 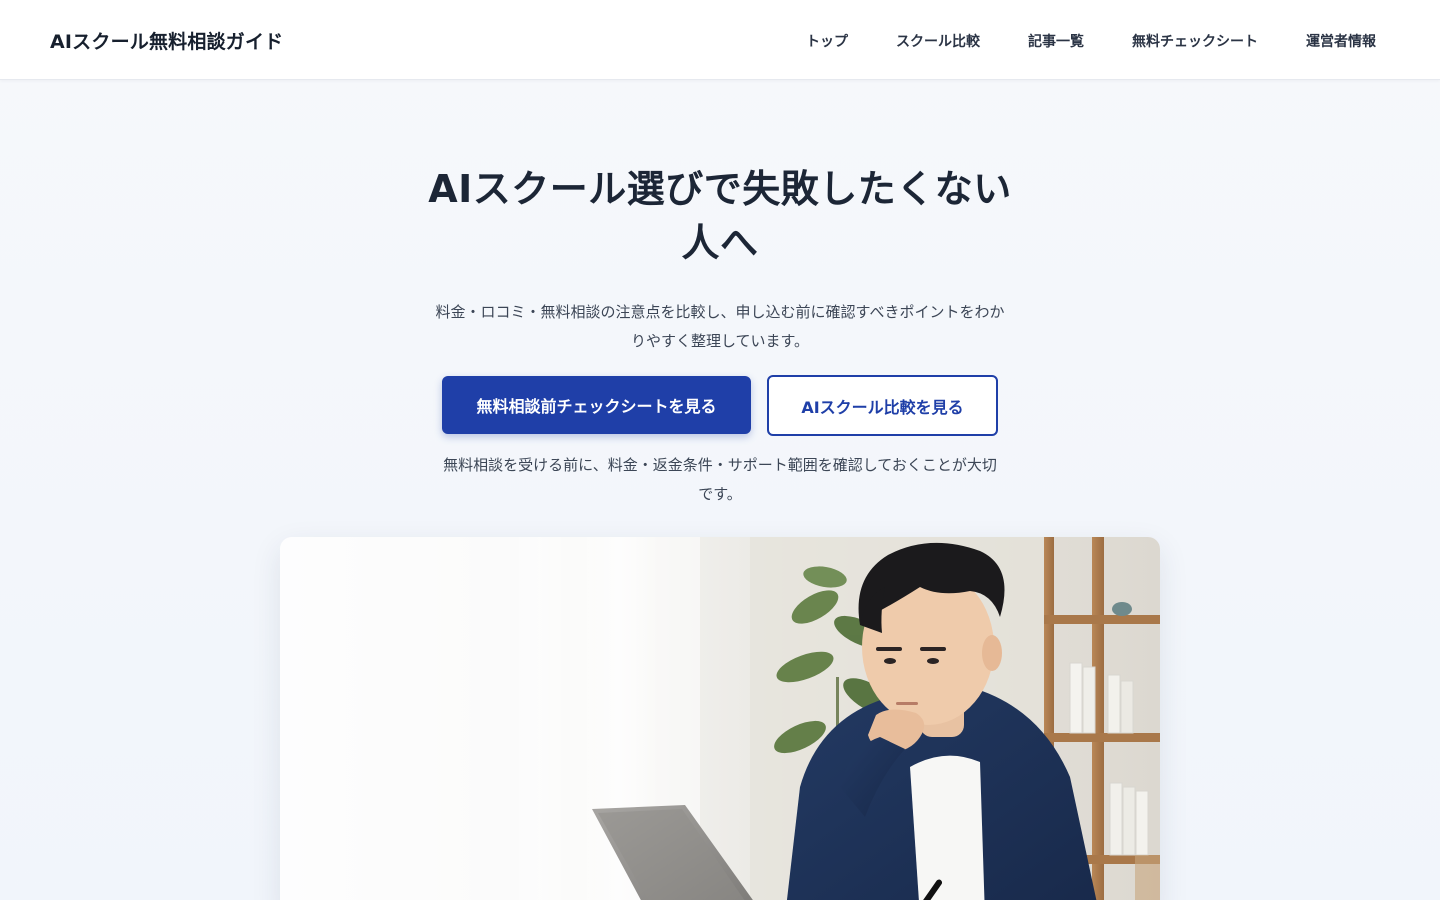 I want to click on nav-item-checksheet: 無料チェックシート, so click(x=1195, y=41).